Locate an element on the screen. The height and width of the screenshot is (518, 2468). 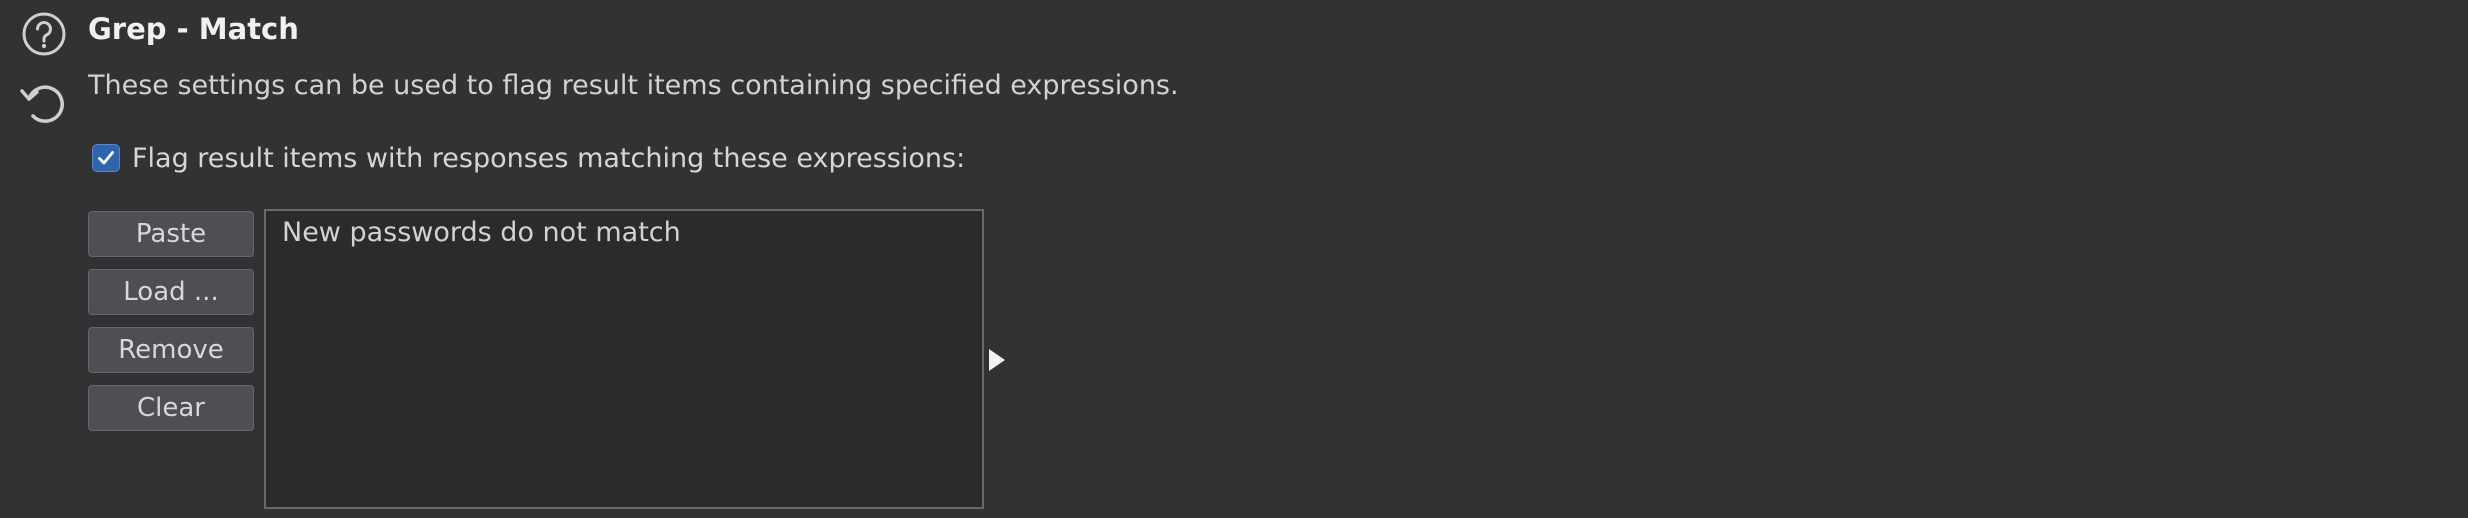
clear-button: Clear is located at coordinates (171, 408).